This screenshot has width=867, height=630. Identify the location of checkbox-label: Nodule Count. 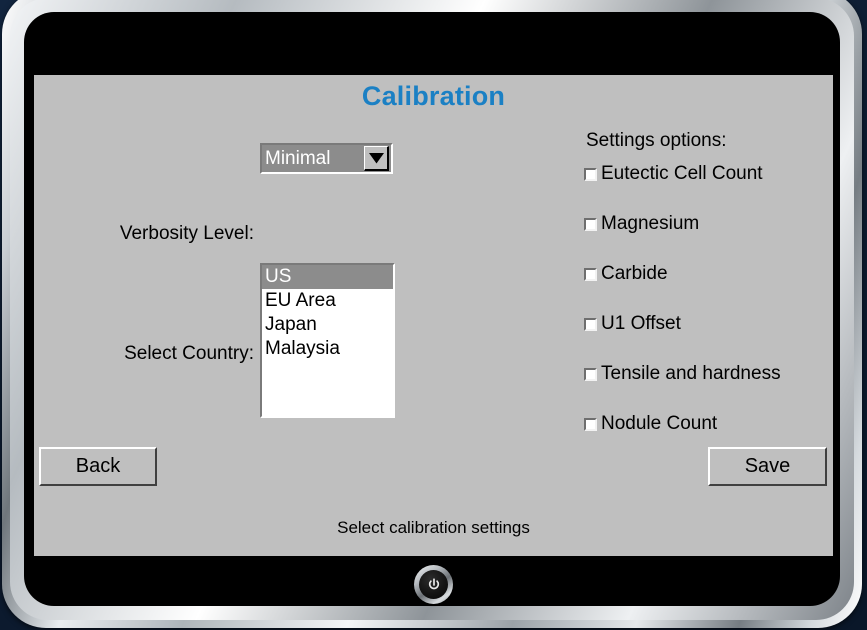
(659, 423).